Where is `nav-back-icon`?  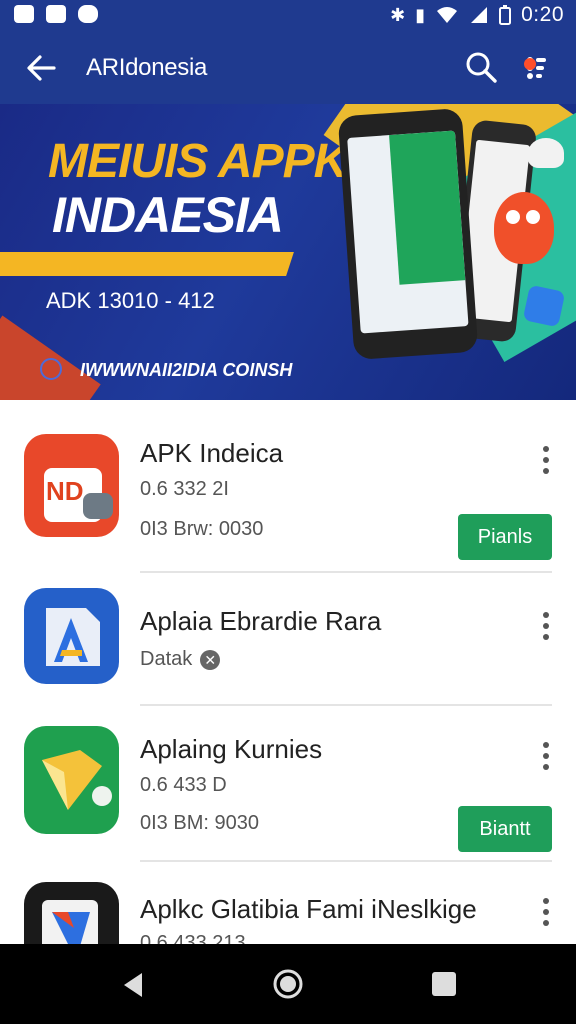 nav-back-icon is located at coordinates (133, 985).